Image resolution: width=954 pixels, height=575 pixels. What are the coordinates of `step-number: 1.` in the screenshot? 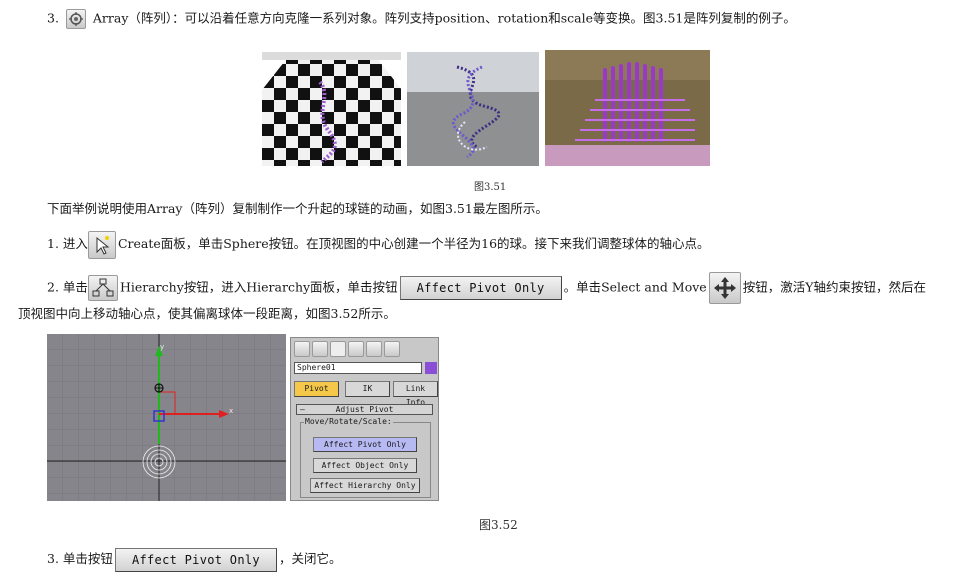 It's located at (53, 243).